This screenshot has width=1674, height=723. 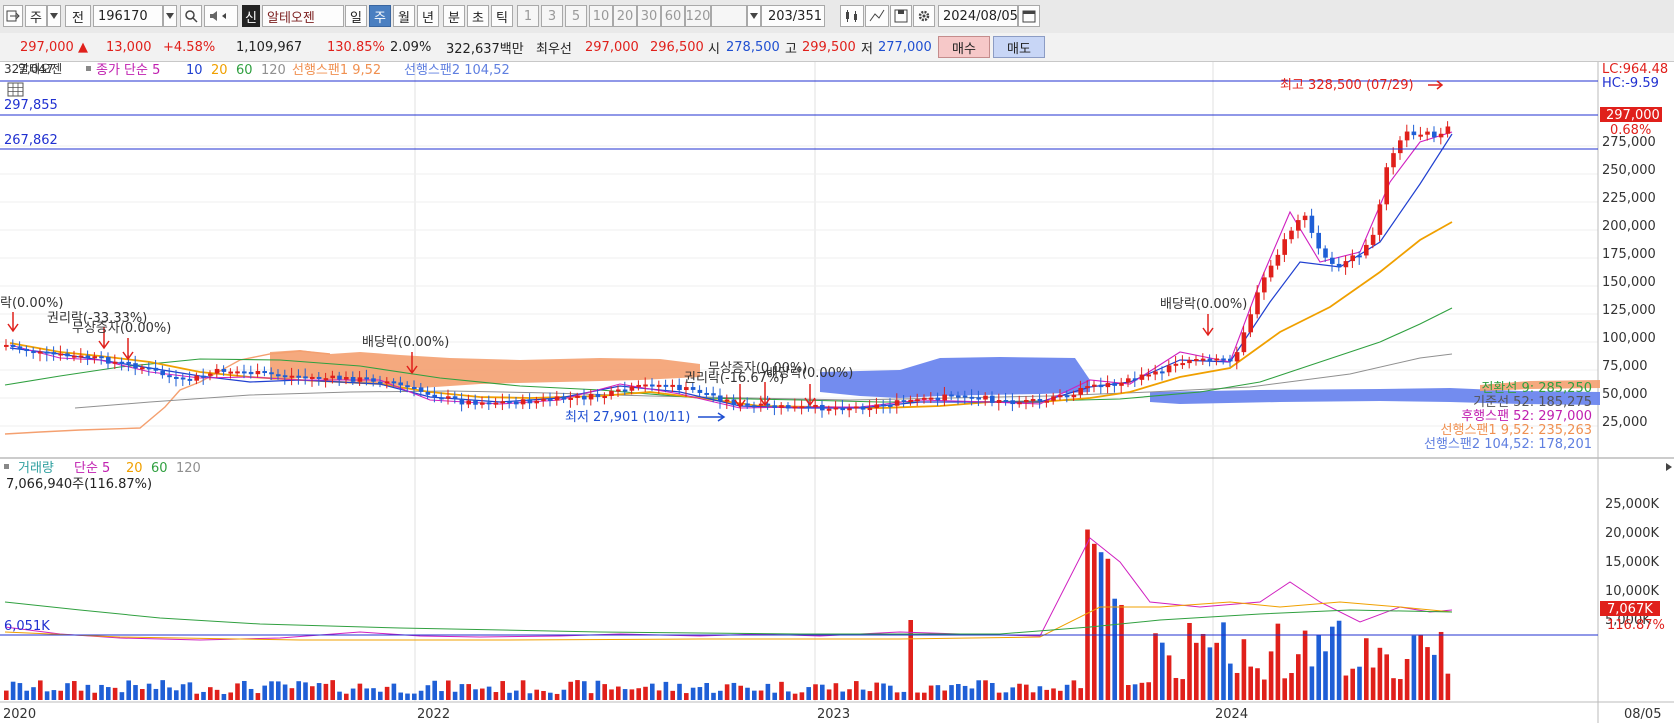 I want to click on link-icon, so click(x=13, y=16).